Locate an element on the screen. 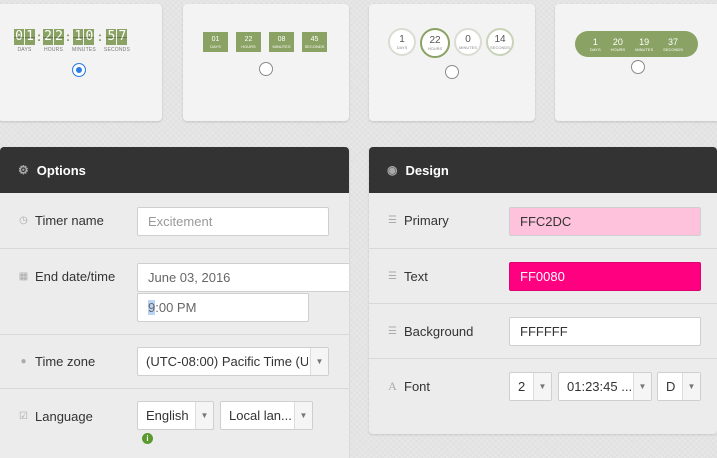 Image resolution: width=717 pixels, height=458 pixels. circle-value: 14 is located at coordinates (500, 39).